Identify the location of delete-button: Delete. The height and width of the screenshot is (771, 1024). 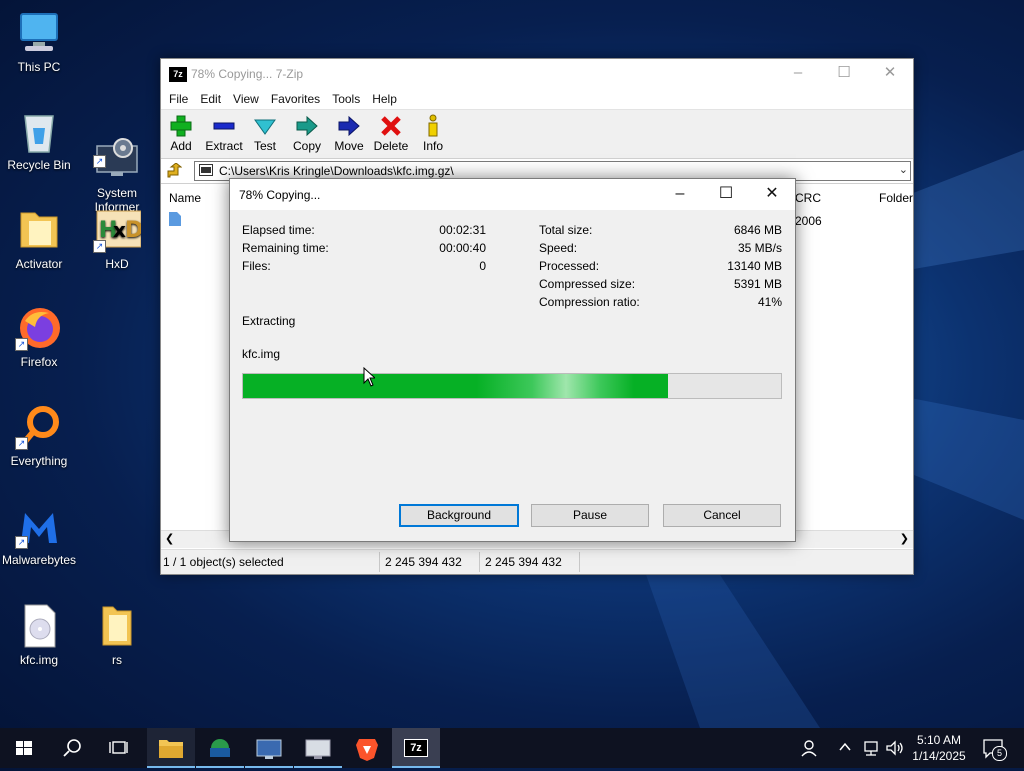
(391, 133).